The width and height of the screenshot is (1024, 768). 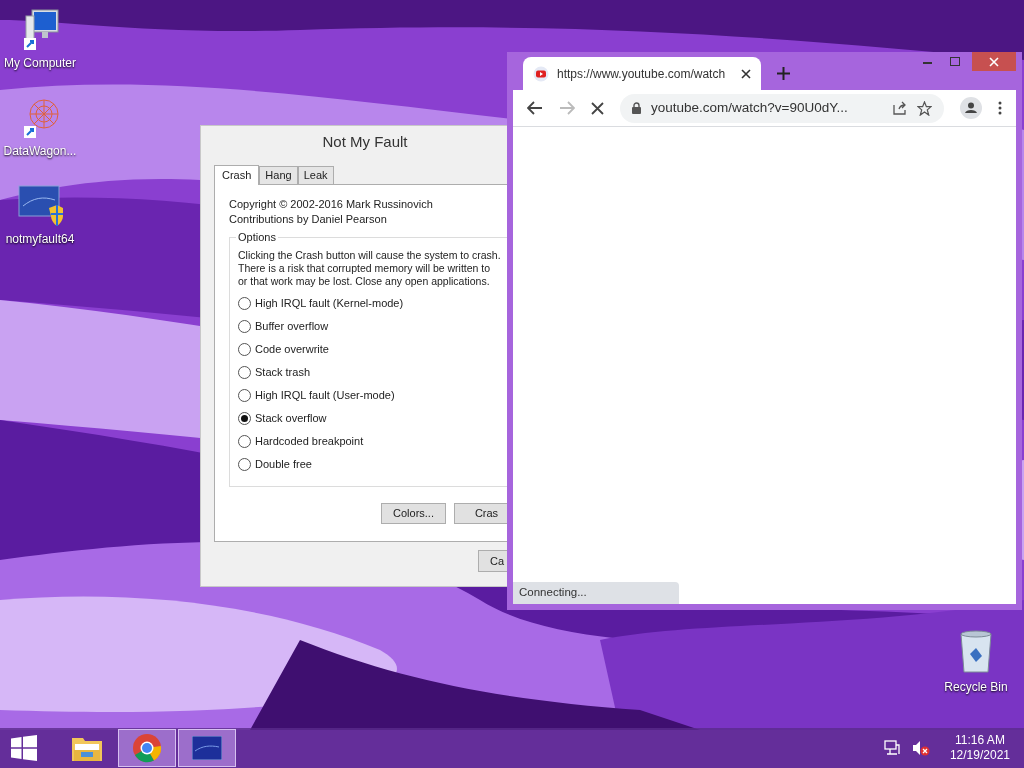 I want to click on clock-time: 11:16 AM, so click(x=980, y=740).